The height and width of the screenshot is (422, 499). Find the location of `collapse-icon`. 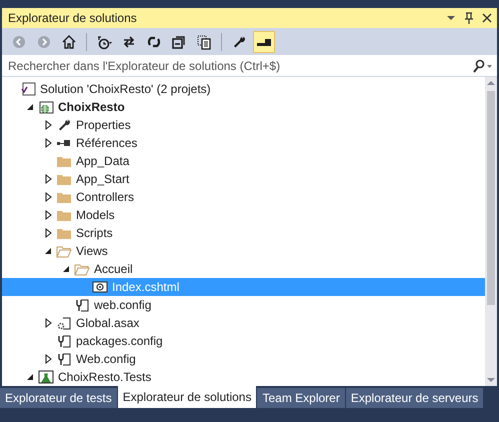

collapse-icon is located at coordinates (179, 42).